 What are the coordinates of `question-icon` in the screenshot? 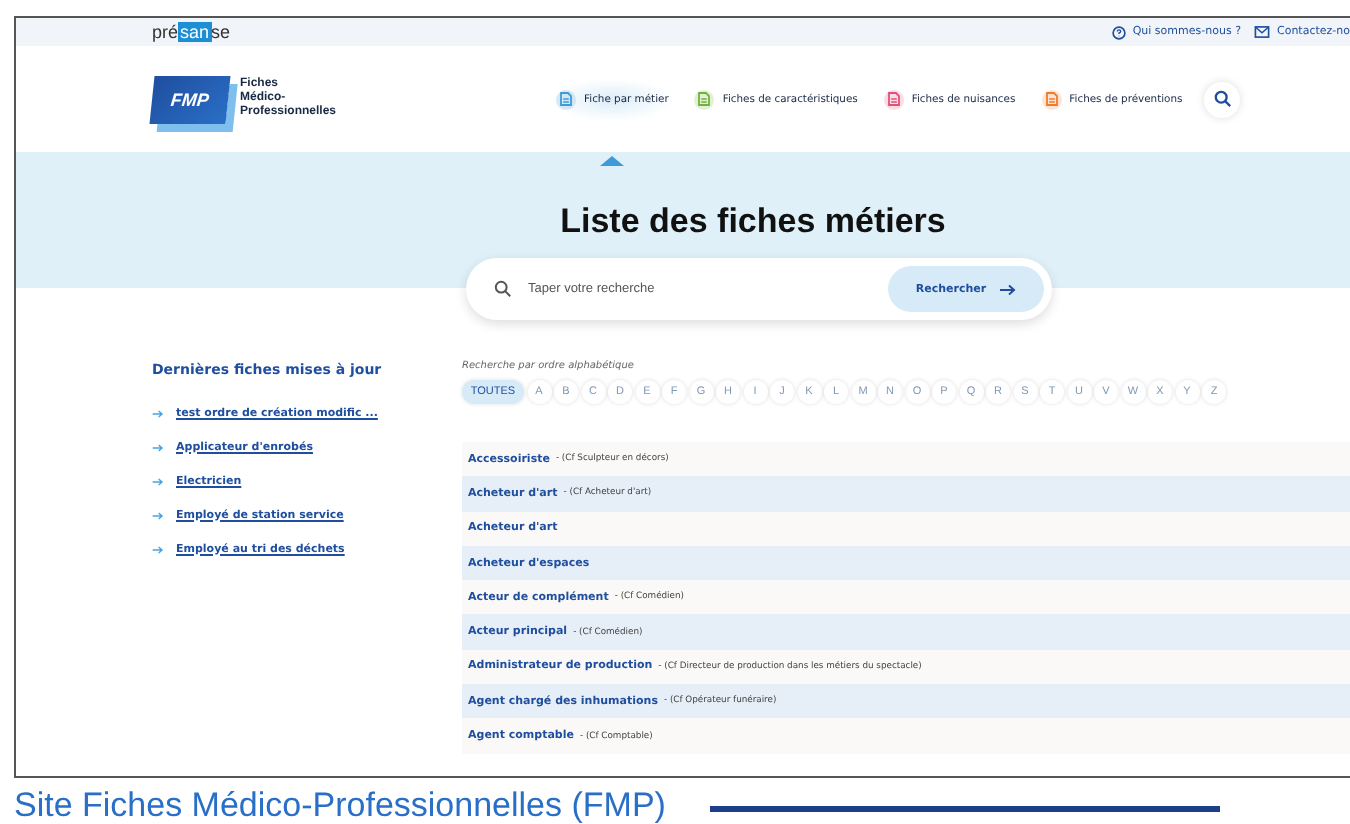 It's located at (1119, 32).